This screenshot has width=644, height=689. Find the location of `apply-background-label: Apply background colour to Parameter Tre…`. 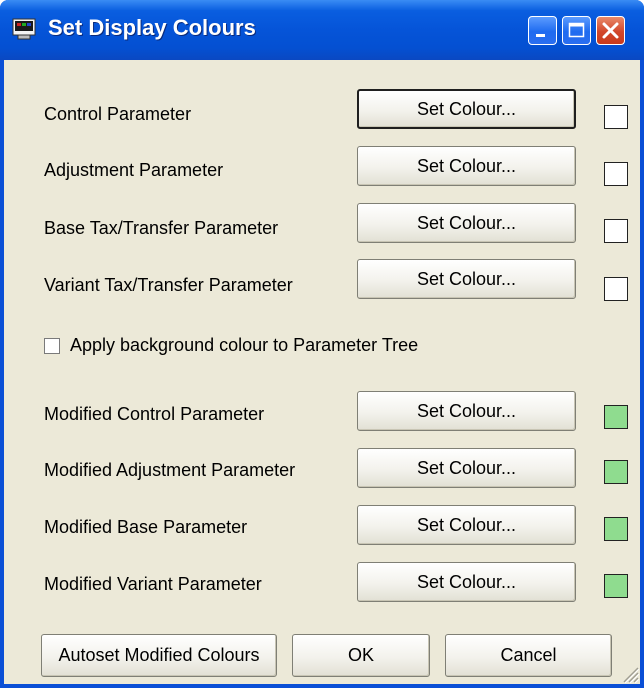

apply-background-label: Apply background colour to Parameter Tre… is located at coordinates (244, 345).